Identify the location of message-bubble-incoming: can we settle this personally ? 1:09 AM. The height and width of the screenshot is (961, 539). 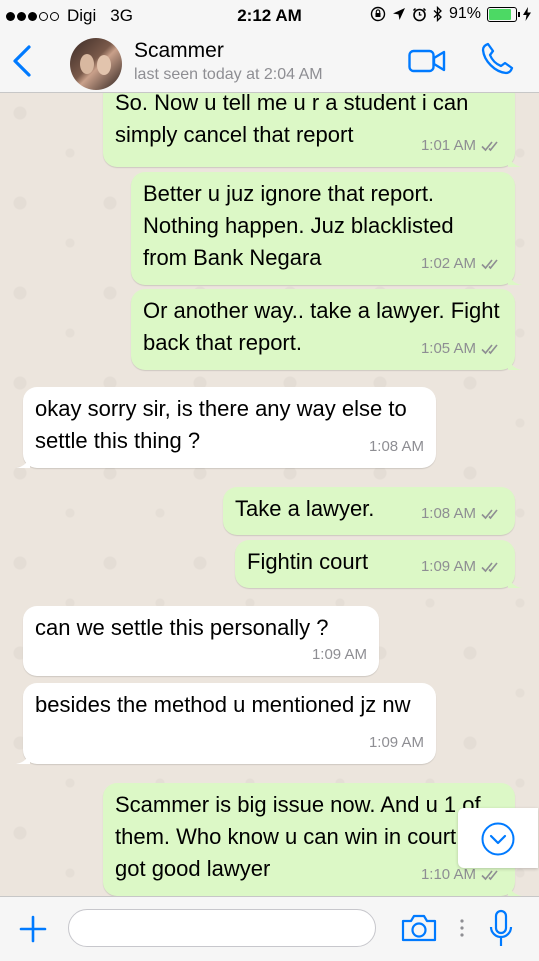
(201, 641).